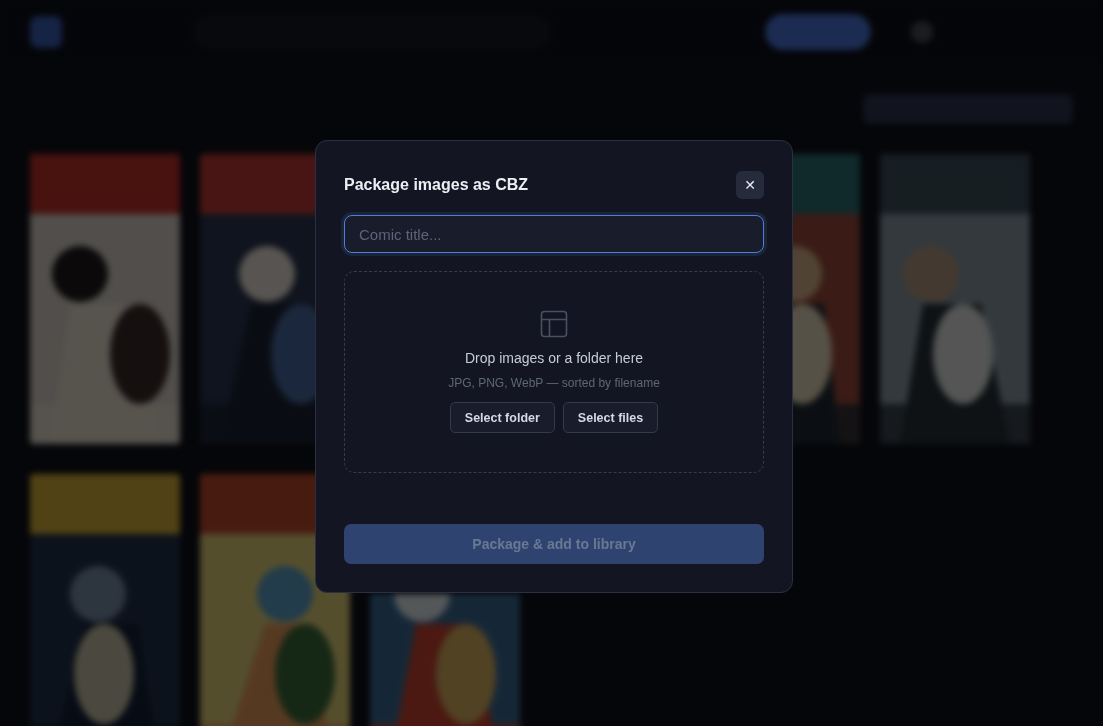  Describe the element at coordinates (46, 32) in the screenshot. I see `logo-icon` at that location.